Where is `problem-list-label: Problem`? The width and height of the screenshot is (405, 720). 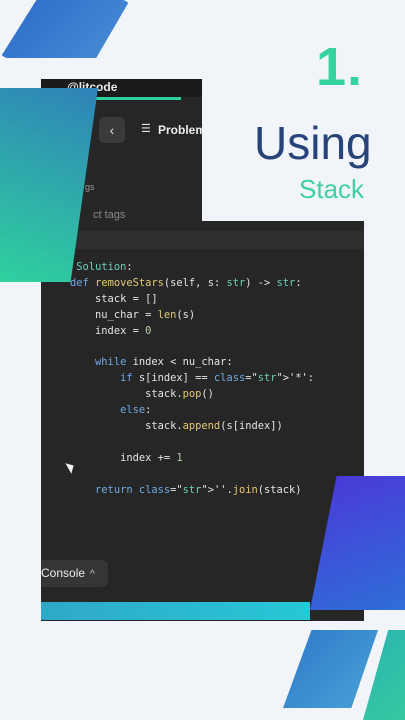 problem-list-label: Problem is located at coordinates (180, 130).